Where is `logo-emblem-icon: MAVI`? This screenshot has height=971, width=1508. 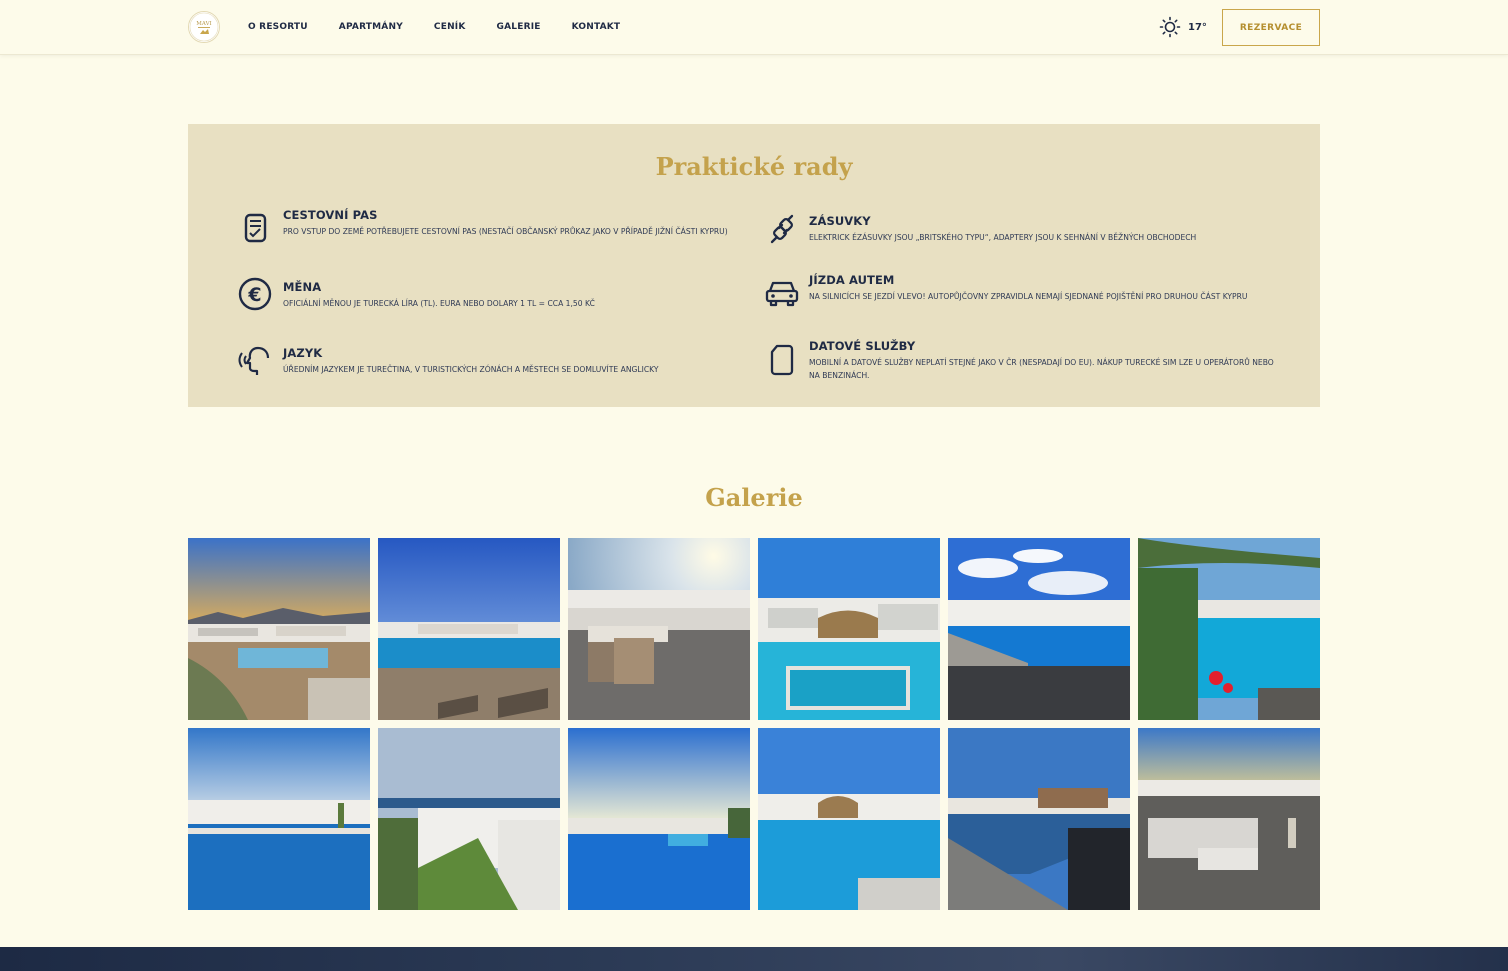
logo-emblem-icon: MAVI is located at coordinates (204, 27).